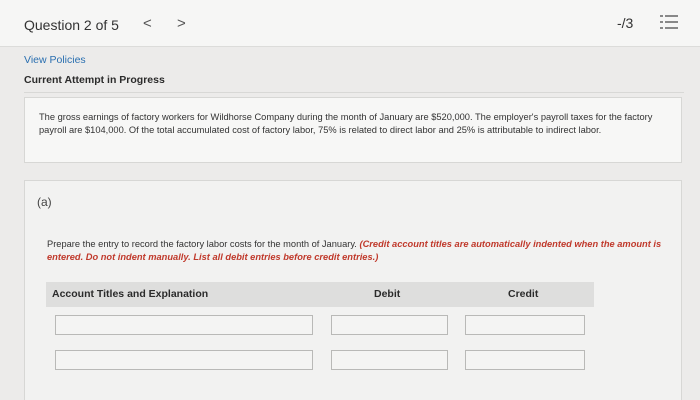 This screenshot has width=700, height=400. Describe the element at coordinates (350, 23) in the screenshot. I see `question-header: Question 2 of 5 < > -/3` at that location.